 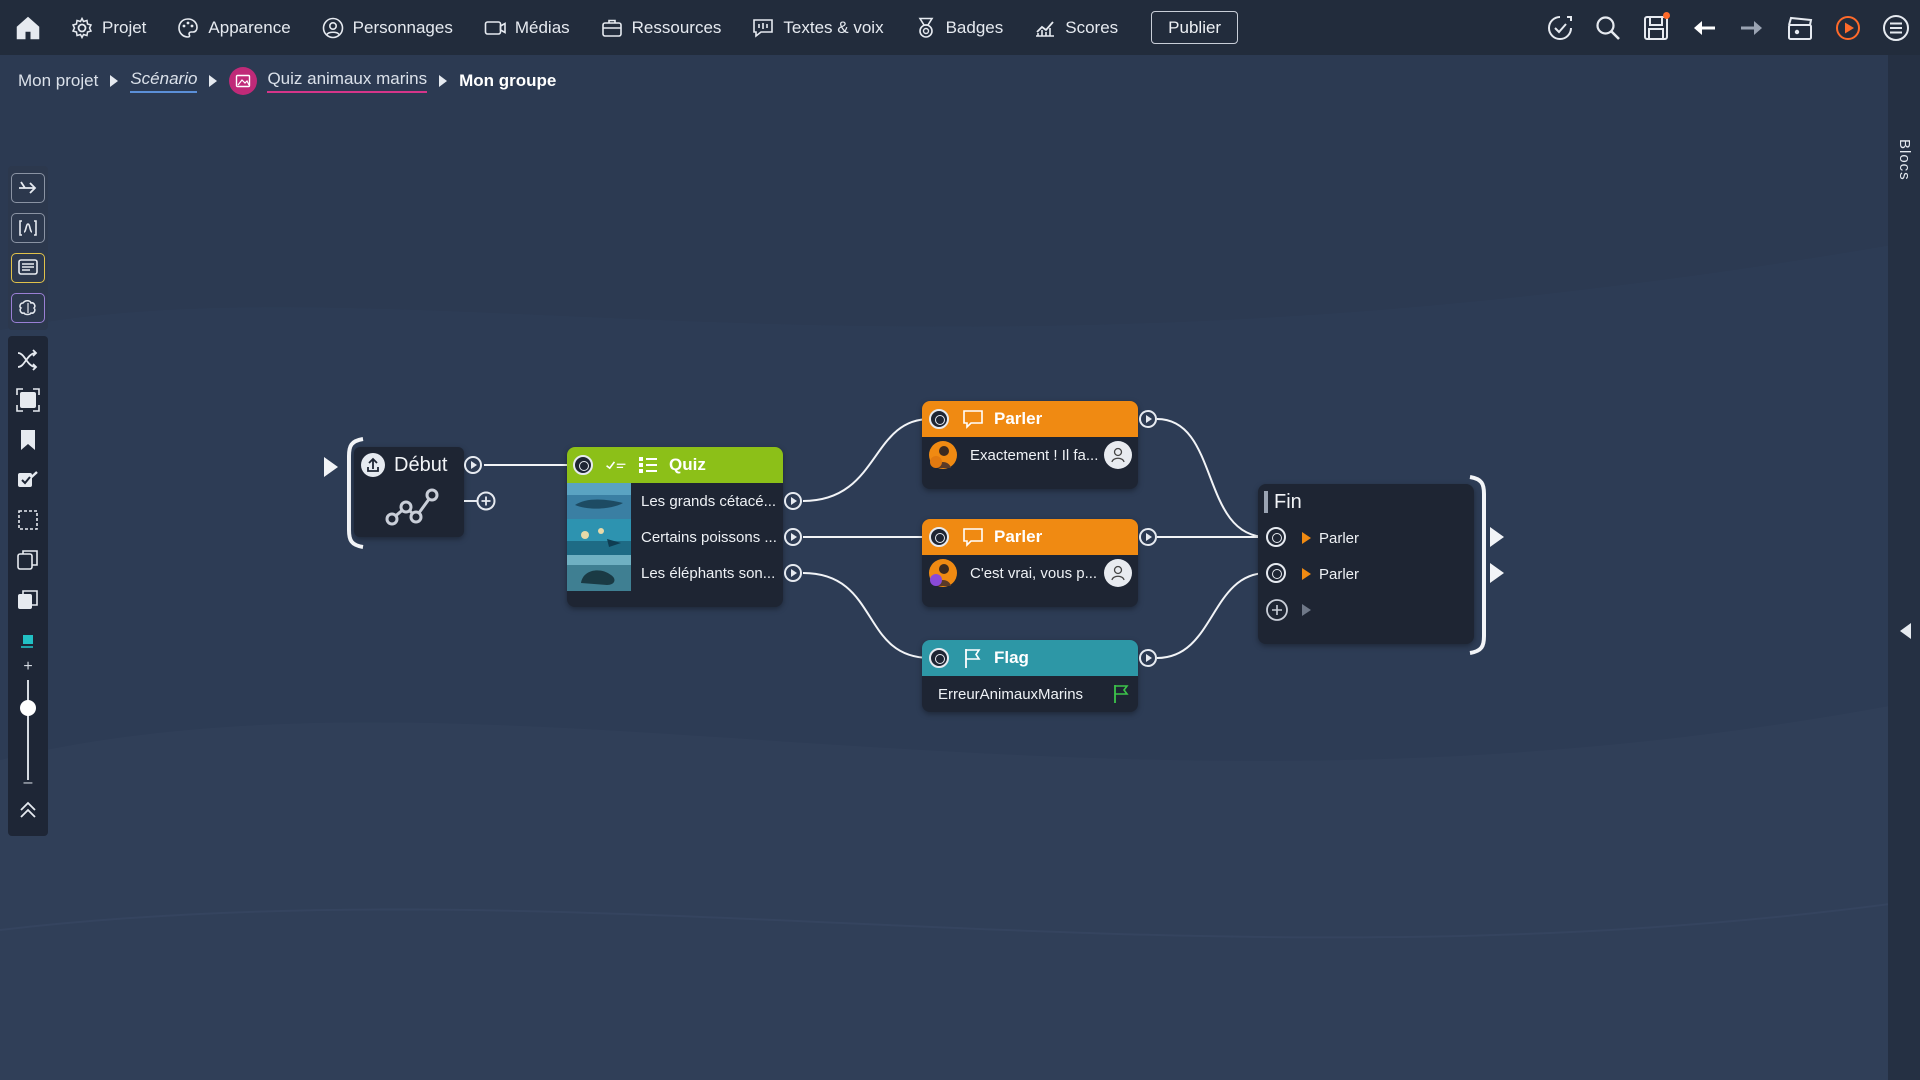 What do you see at coordinates (387, 27) in the screenshot?
I see `menu-personnages: Personnages` at bounding box center [387, 27].